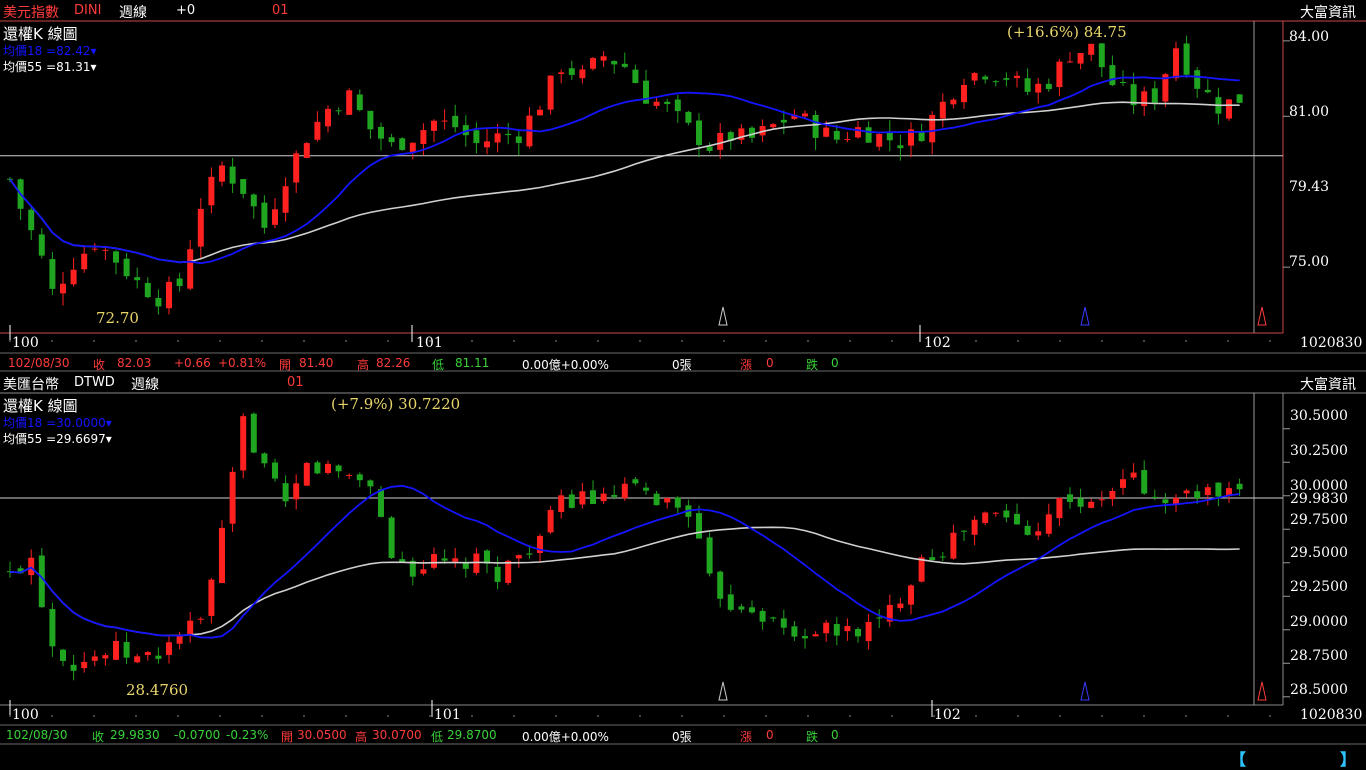 The image size is (1366, 770). I want to click on panel2-tick-8: 28.5000, so click(1319, 690).